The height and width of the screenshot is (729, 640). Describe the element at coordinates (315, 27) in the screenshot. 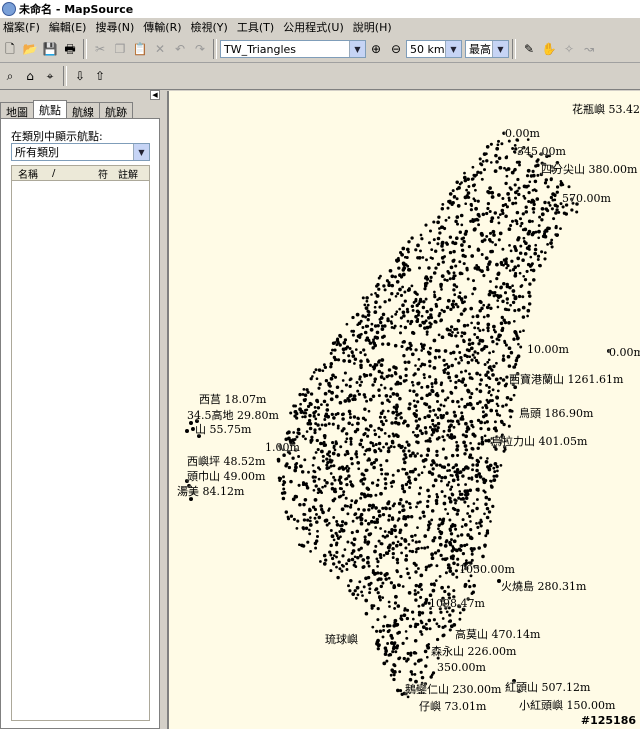

I see `menu-utilities: 公用程式(U)` at that location.